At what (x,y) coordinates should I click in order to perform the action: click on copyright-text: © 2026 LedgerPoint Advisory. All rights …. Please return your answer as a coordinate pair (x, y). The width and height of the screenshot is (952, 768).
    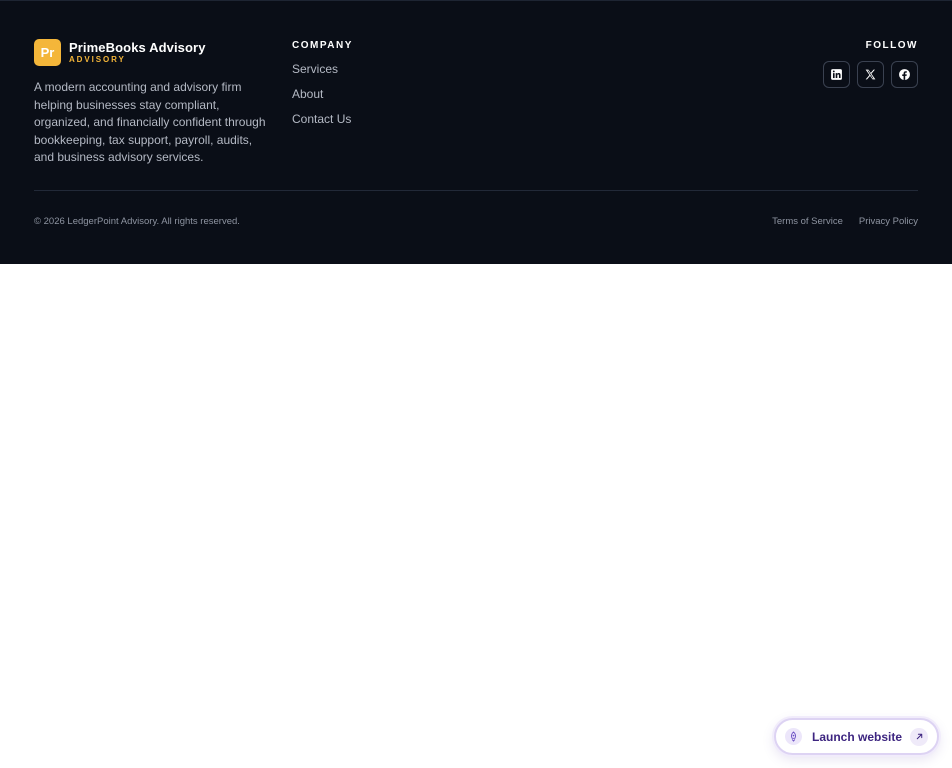
    Looking at the image, I should click on (137, 221).